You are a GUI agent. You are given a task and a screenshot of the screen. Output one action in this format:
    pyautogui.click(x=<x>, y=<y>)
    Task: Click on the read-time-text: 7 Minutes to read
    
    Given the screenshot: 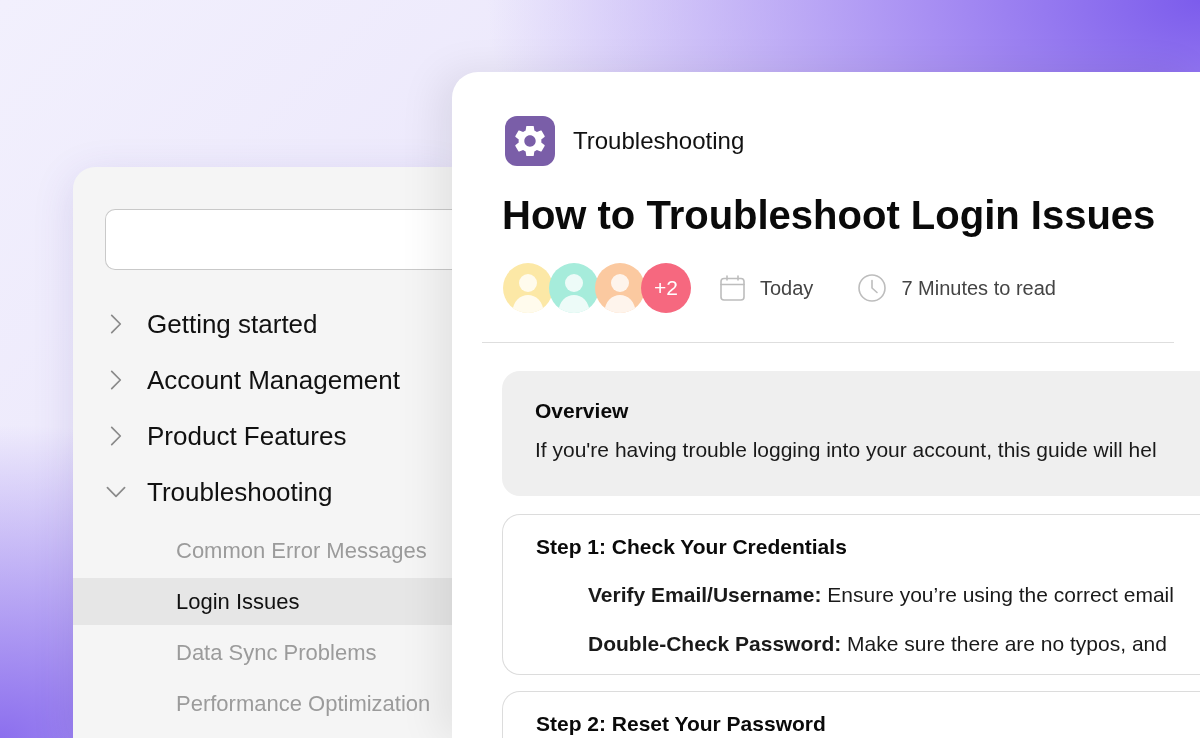 What is the action you would take?
    pyautogui.click(x=978, y=288)
    